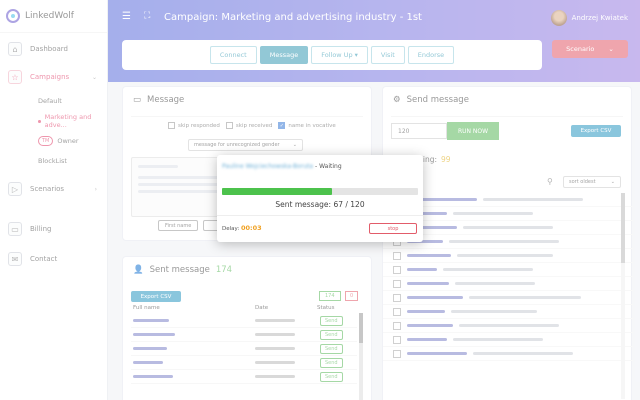 This screenshot has width=640, height=400. What do you see at coordinates (231, 229) in the screenshot?
I see `delay-label: Delay:` at bounding box center [231, 229].